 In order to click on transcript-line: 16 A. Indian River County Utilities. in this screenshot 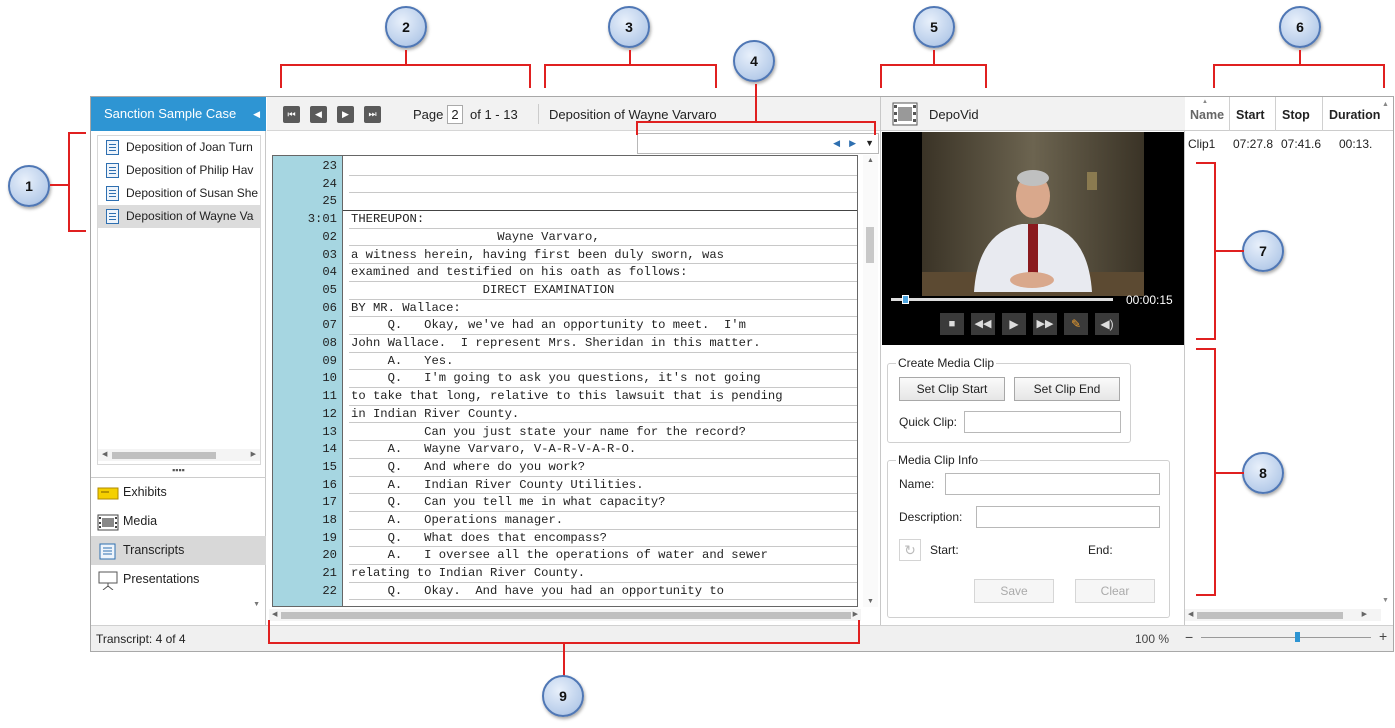, I will do `click(565, 486)`.